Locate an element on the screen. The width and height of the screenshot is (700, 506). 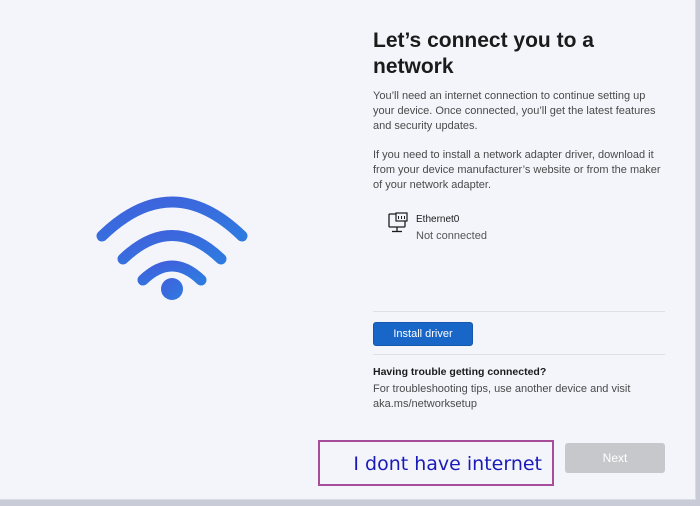
ethernet-monitor-icon is located at coordinates (398, 222).